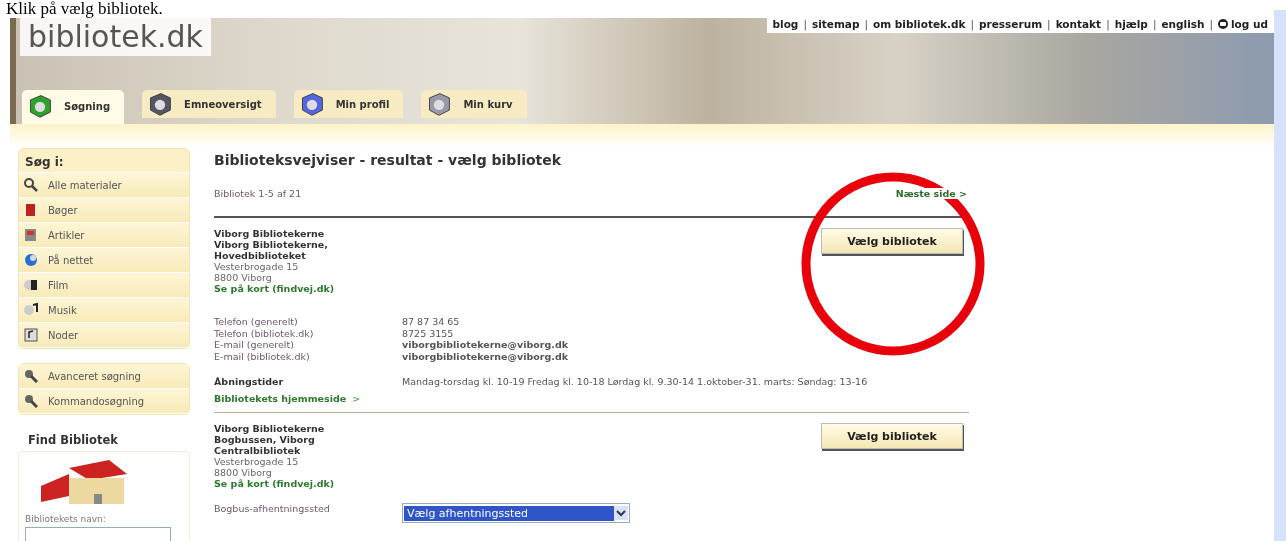 This screenshot has height=541, width=1286. Describe the element at coordinates (262, 356) in the screenshot. I see `detail-label: E-mail (bibliotek.dk)` at that location.